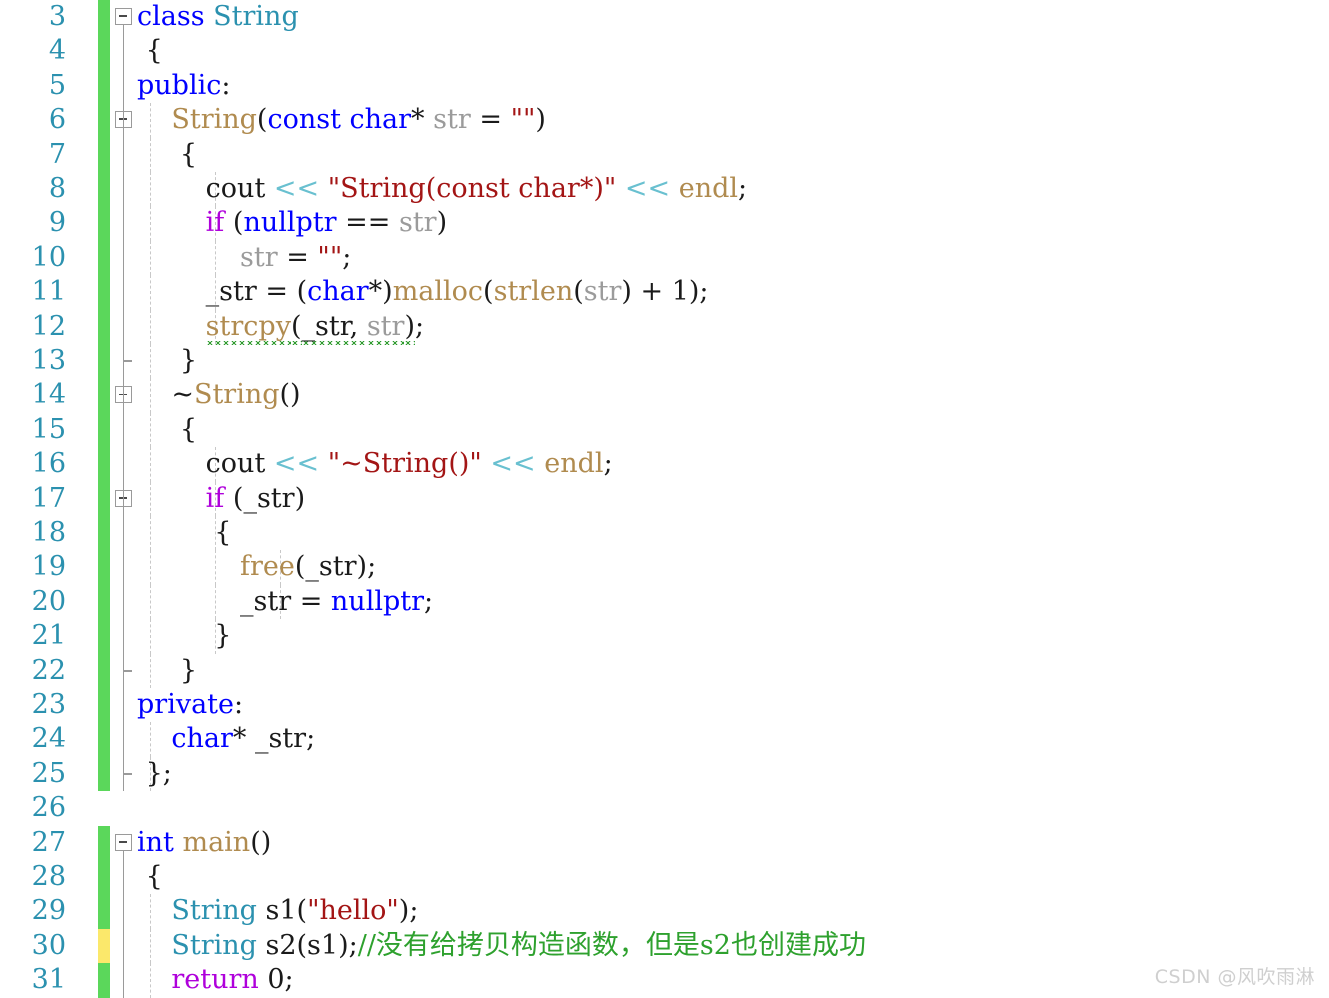  What do you see at coordinates (664, 326) in the screenshot?
I see `code-line: 12 strcpy(_str, str);` at bounding box center [664, 326].